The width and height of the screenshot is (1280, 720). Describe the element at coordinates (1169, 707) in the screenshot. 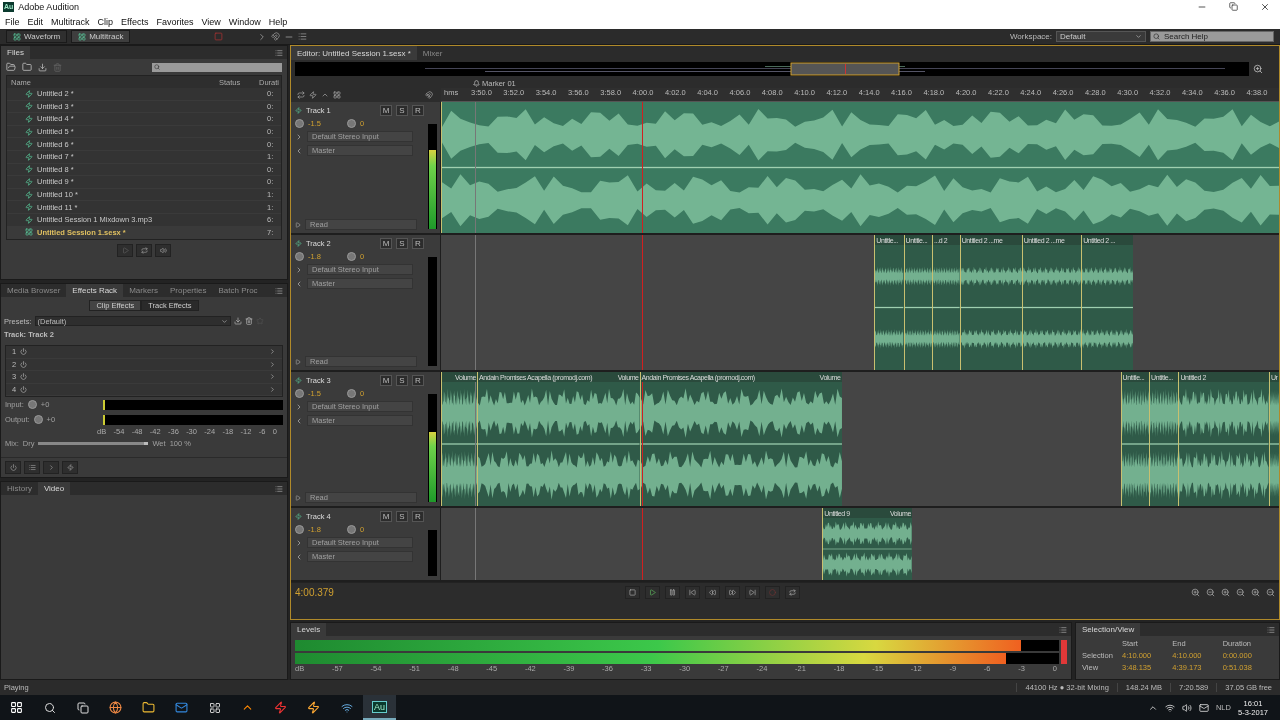

I see `network-icon` at that location.